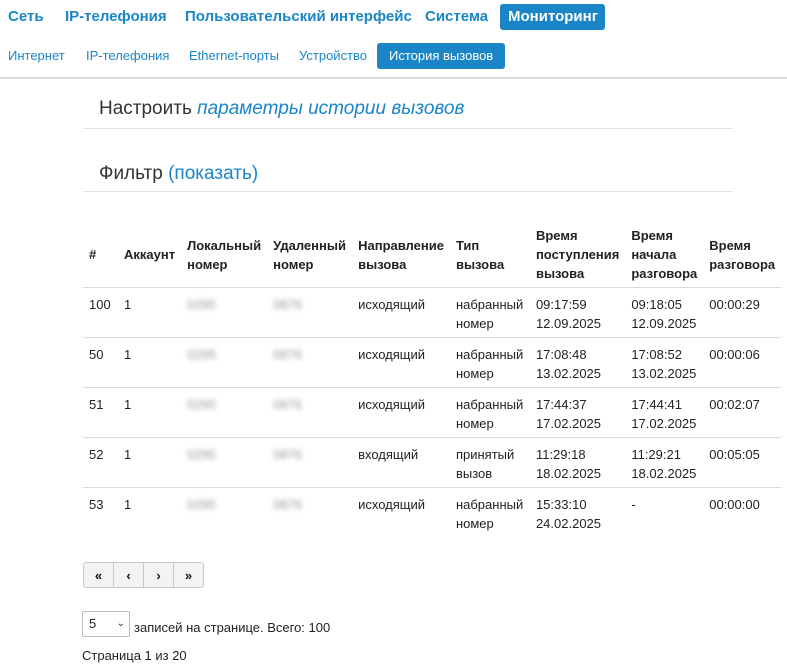 Image resolution: width=787 pixels, height=669 pixels. Describe the element at coordinates (742, 462) in the screenshot. I see `cell-duration: 00:05:05` at that location.